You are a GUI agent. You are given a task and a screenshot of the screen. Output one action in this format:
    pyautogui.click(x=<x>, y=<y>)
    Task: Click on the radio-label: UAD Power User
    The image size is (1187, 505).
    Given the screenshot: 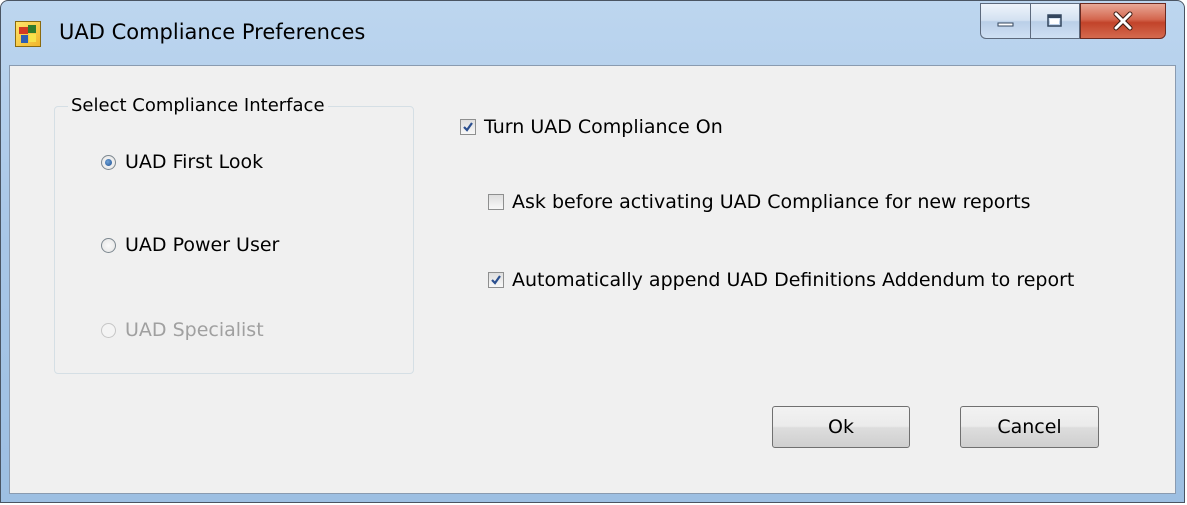 What is the action you would take?
    pyautogui.click(x=202, y=245)
    